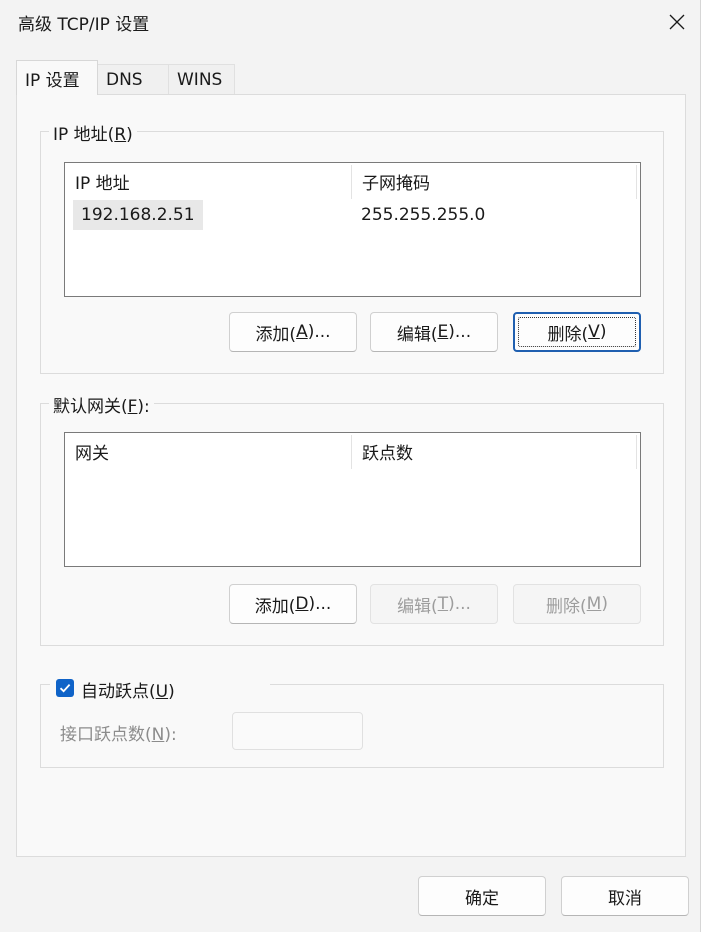 Image resolution: width=706 pixels, height=932 pixels. I want to click on tab-dns: DNS, so click(133, 79).